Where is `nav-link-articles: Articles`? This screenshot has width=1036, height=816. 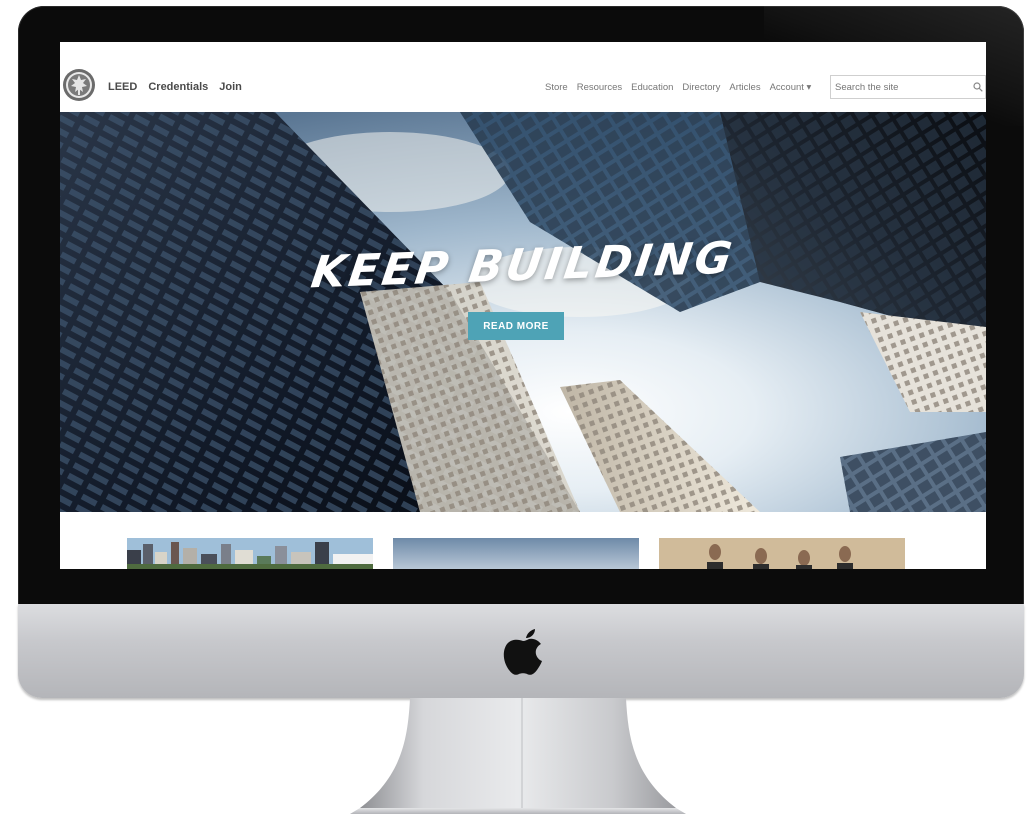
nav-link-articles: Articles is located at coordinates (744, 87).